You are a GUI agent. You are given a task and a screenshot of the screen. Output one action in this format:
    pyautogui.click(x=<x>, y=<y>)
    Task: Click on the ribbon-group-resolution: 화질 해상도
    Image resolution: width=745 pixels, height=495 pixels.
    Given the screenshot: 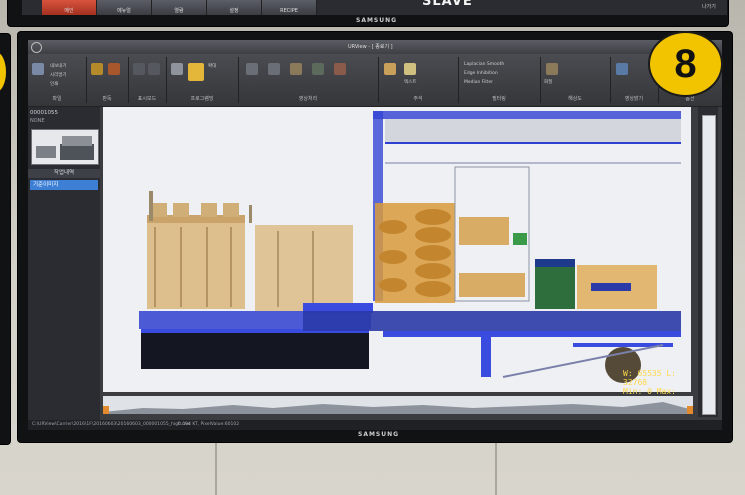 What is the action you would take?
    pyautogui.click(x=575, y=80)
    